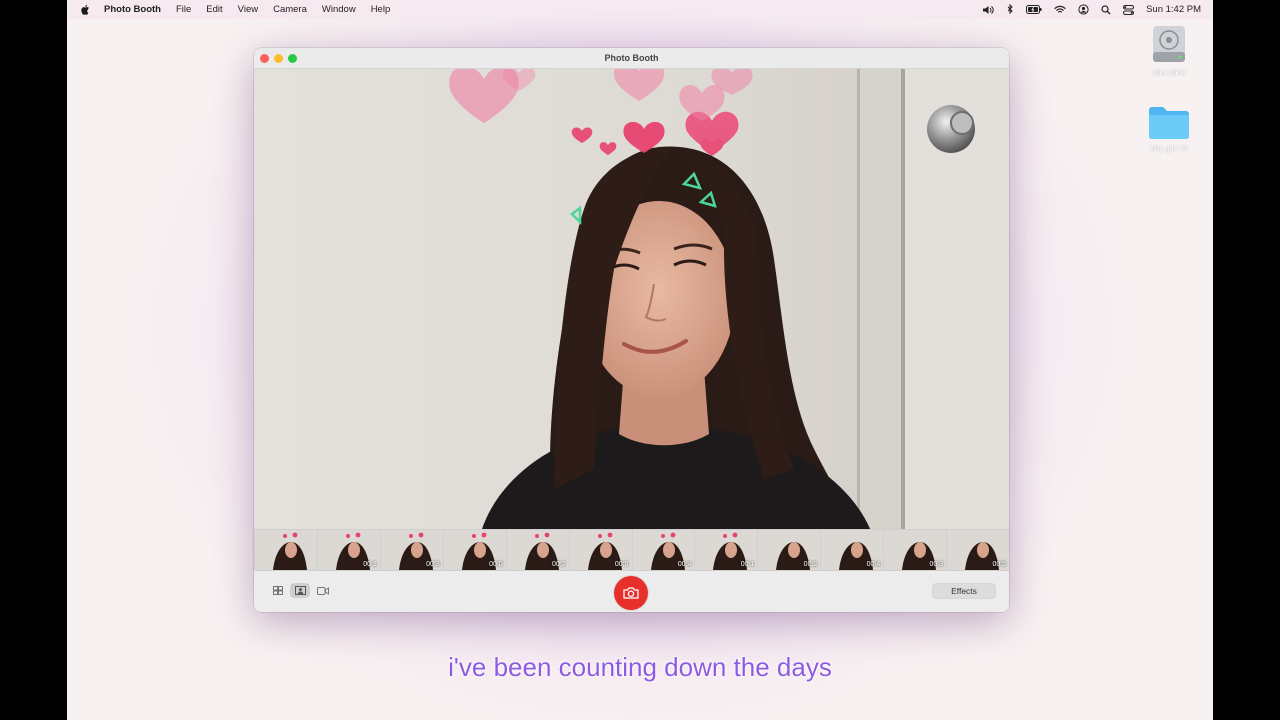 The width and height of the screenshot is (1280, 720). I want to click on menu-window: Window, so click(339, 9).